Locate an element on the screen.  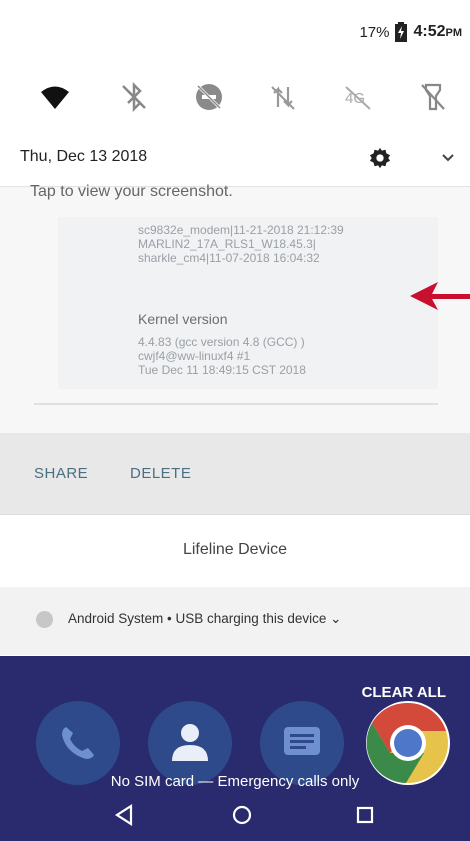
lifeline-text: Lifeline Device is located at coordinates (235, 549).